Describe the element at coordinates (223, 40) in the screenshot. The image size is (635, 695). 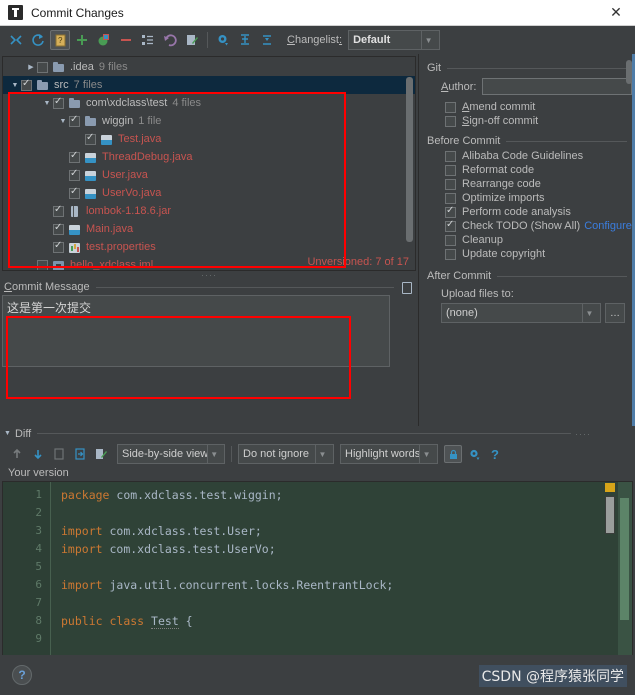
I see `settings-icon` at that location.